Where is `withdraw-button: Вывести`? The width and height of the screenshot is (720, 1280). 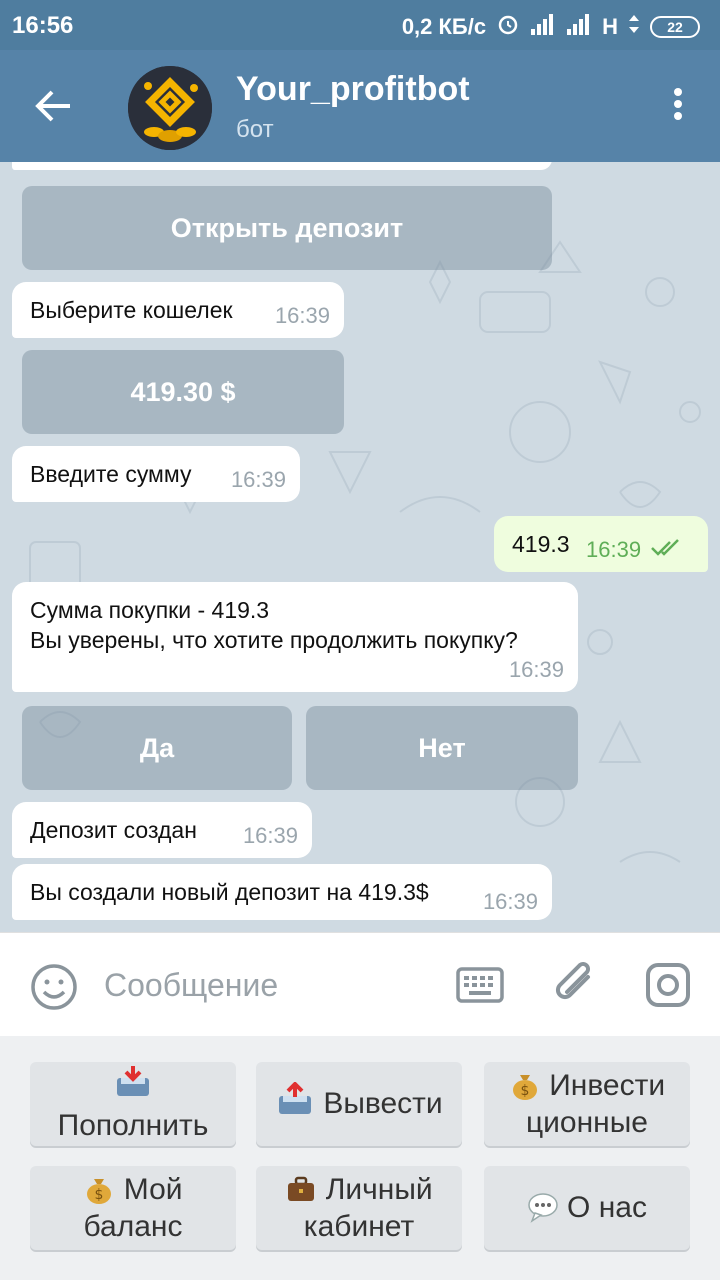 withdraw-button: Вывести is located at coordinates (359, 1104).